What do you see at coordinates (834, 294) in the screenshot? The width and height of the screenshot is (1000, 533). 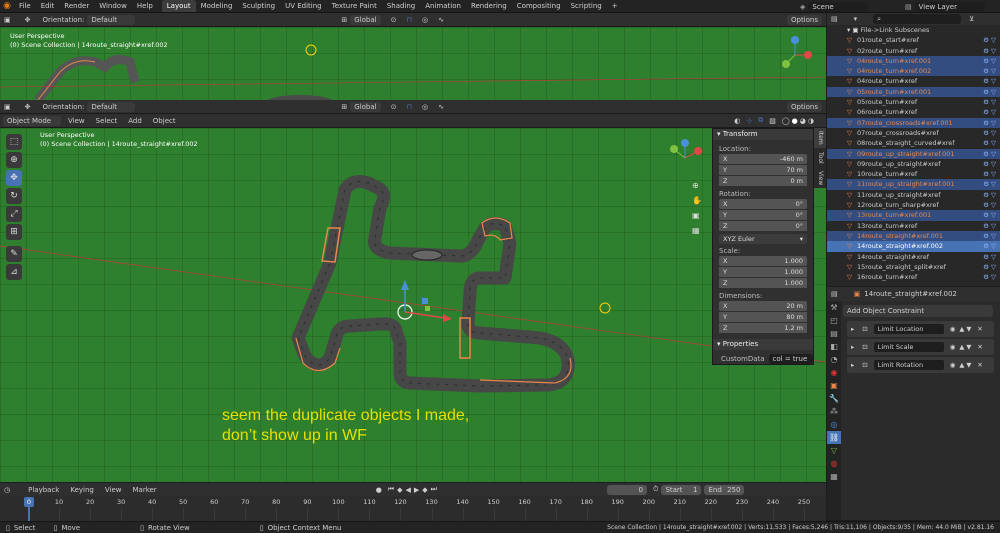 I see `properties-type-icon: ▤` at bounding box center [834, 294].